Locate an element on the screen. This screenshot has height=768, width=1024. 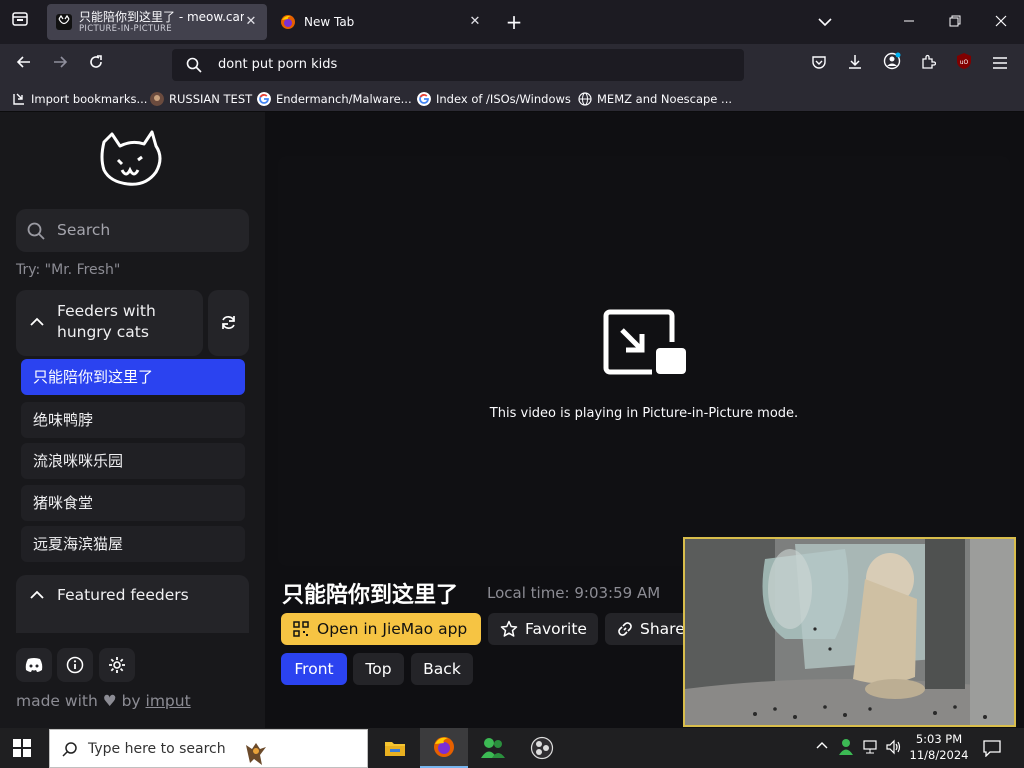
refresh-icon is located at coordinates (228, 322).